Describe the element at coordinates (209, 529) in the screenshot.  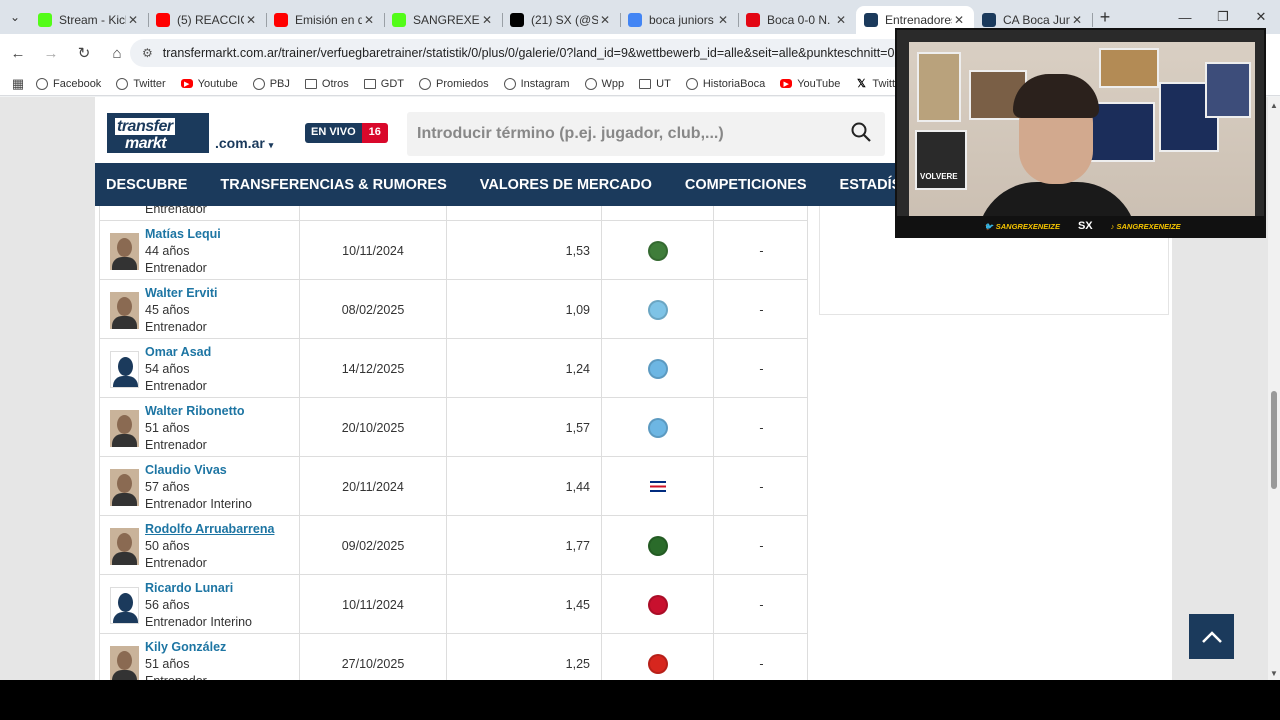
I see `coach-name-link: Rodolfo Arruabarrena` at that location.